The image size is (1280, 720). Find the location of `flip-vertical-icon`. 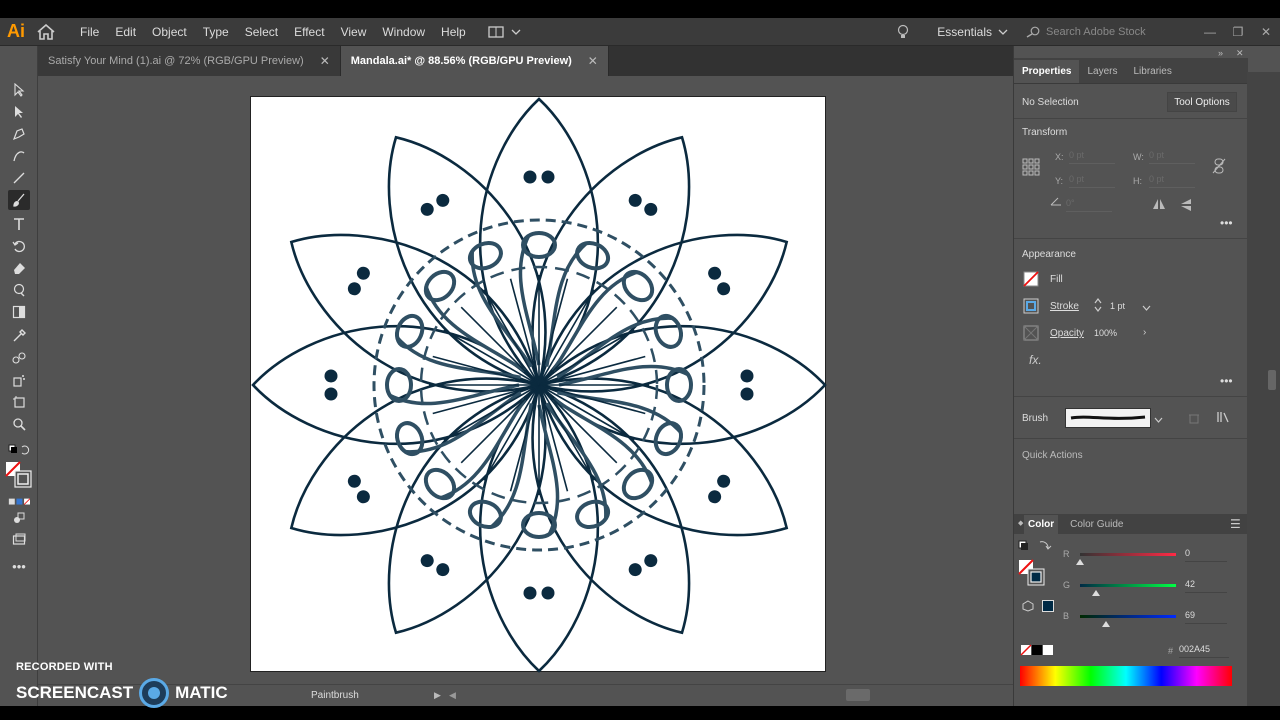

flip-vertical-icon is located at coordinates (1186, 206).